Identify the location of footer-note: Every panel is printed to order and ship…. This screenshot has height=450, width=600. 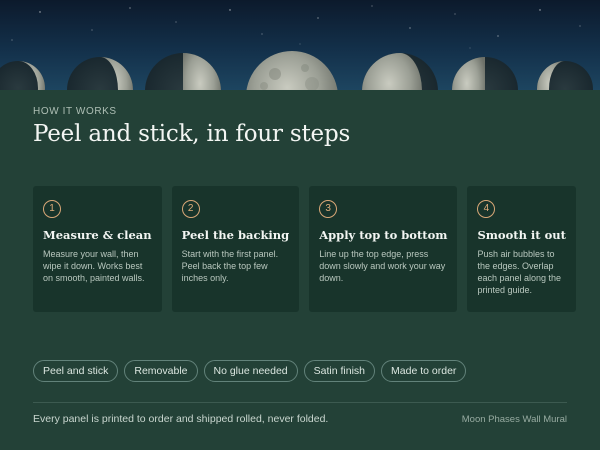
(181, 419).